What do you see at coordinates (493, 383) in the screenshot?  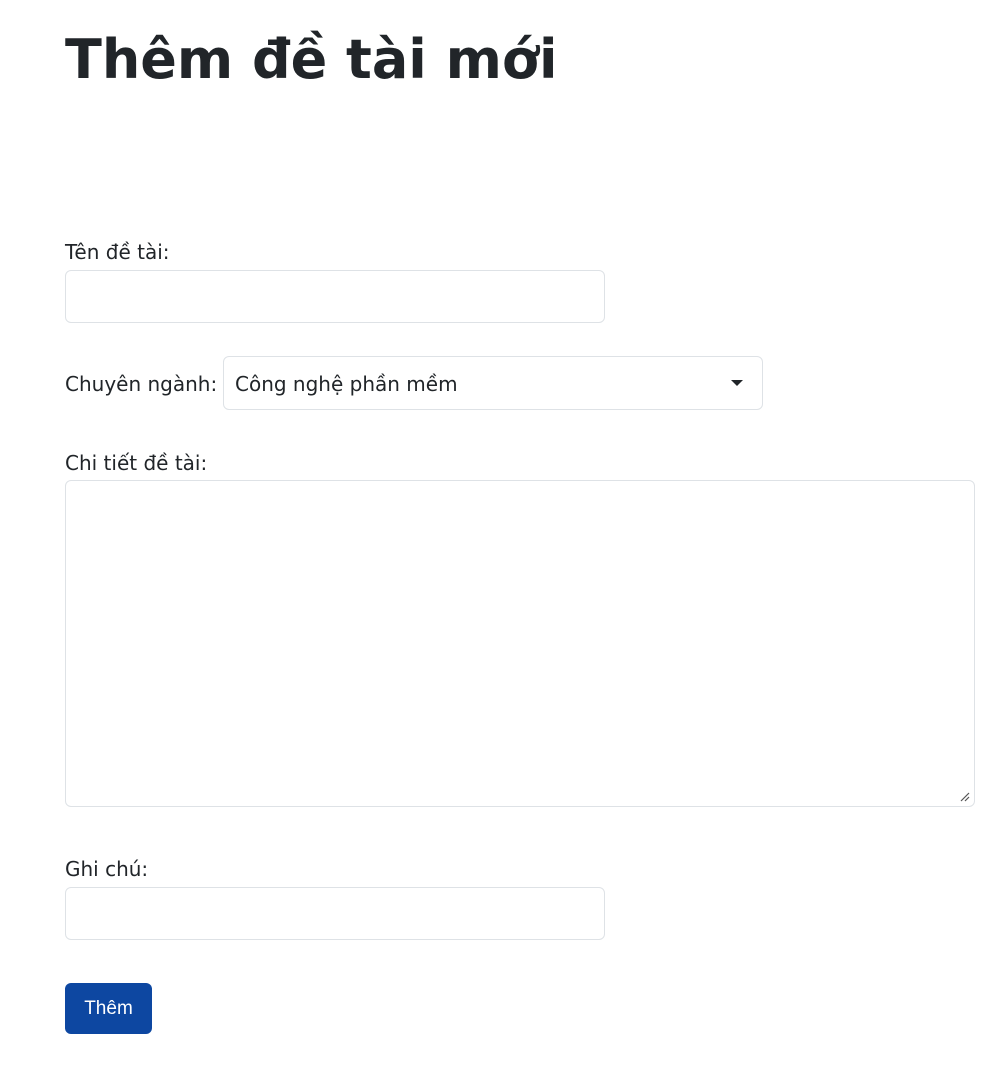 I see `major-select: Công nghệ phần mềm` at bounding box center [493, 383].